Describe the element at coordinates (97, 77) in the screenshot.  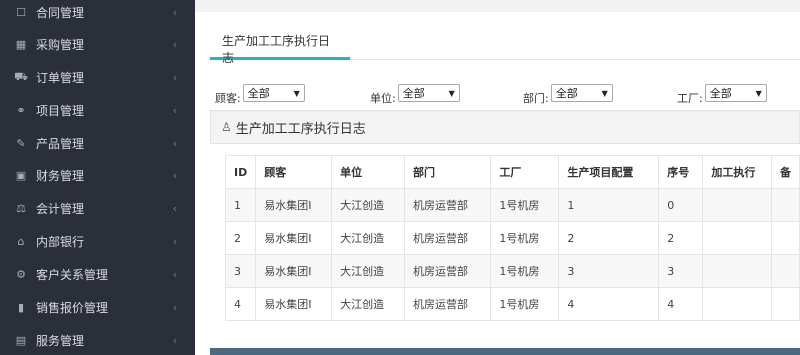
I see `sidebar-item-orders: ⛟ 订单管理 ‹` at that location.